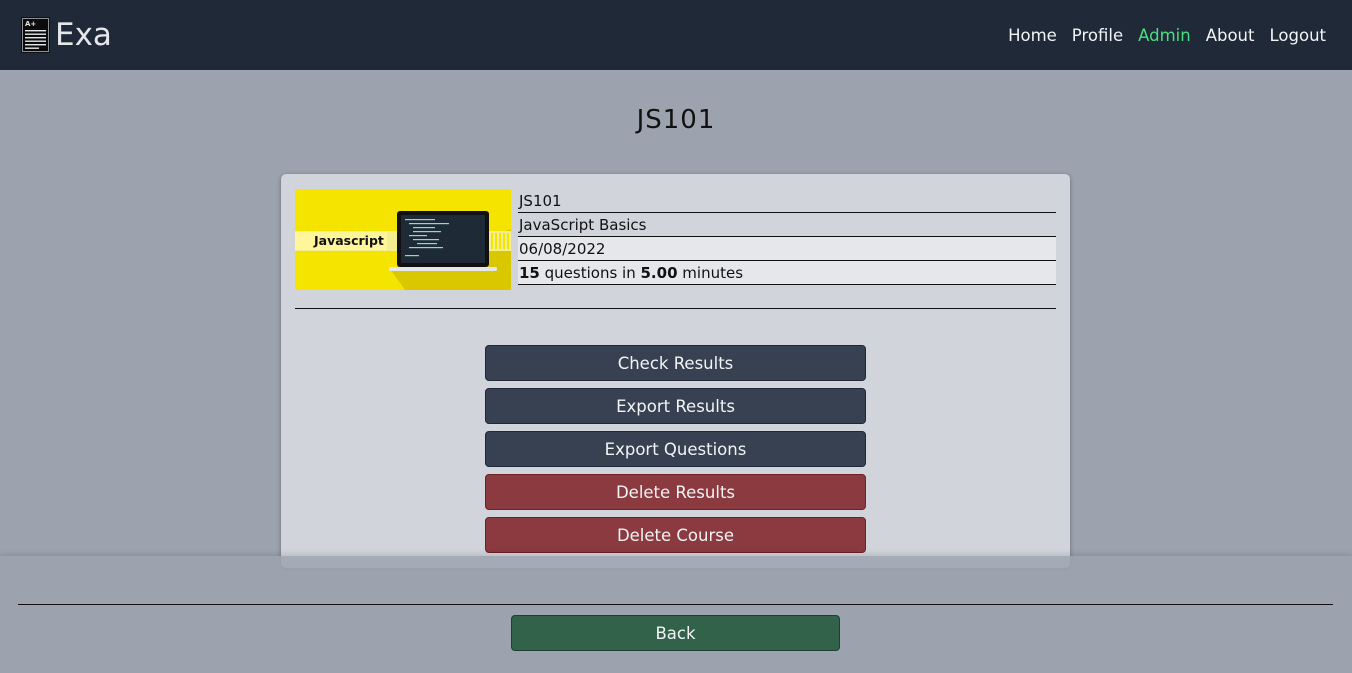  Describe the element at coordinates (675, 492) in the screenshot. I see `delete-results-button: Delete Results` at that location.